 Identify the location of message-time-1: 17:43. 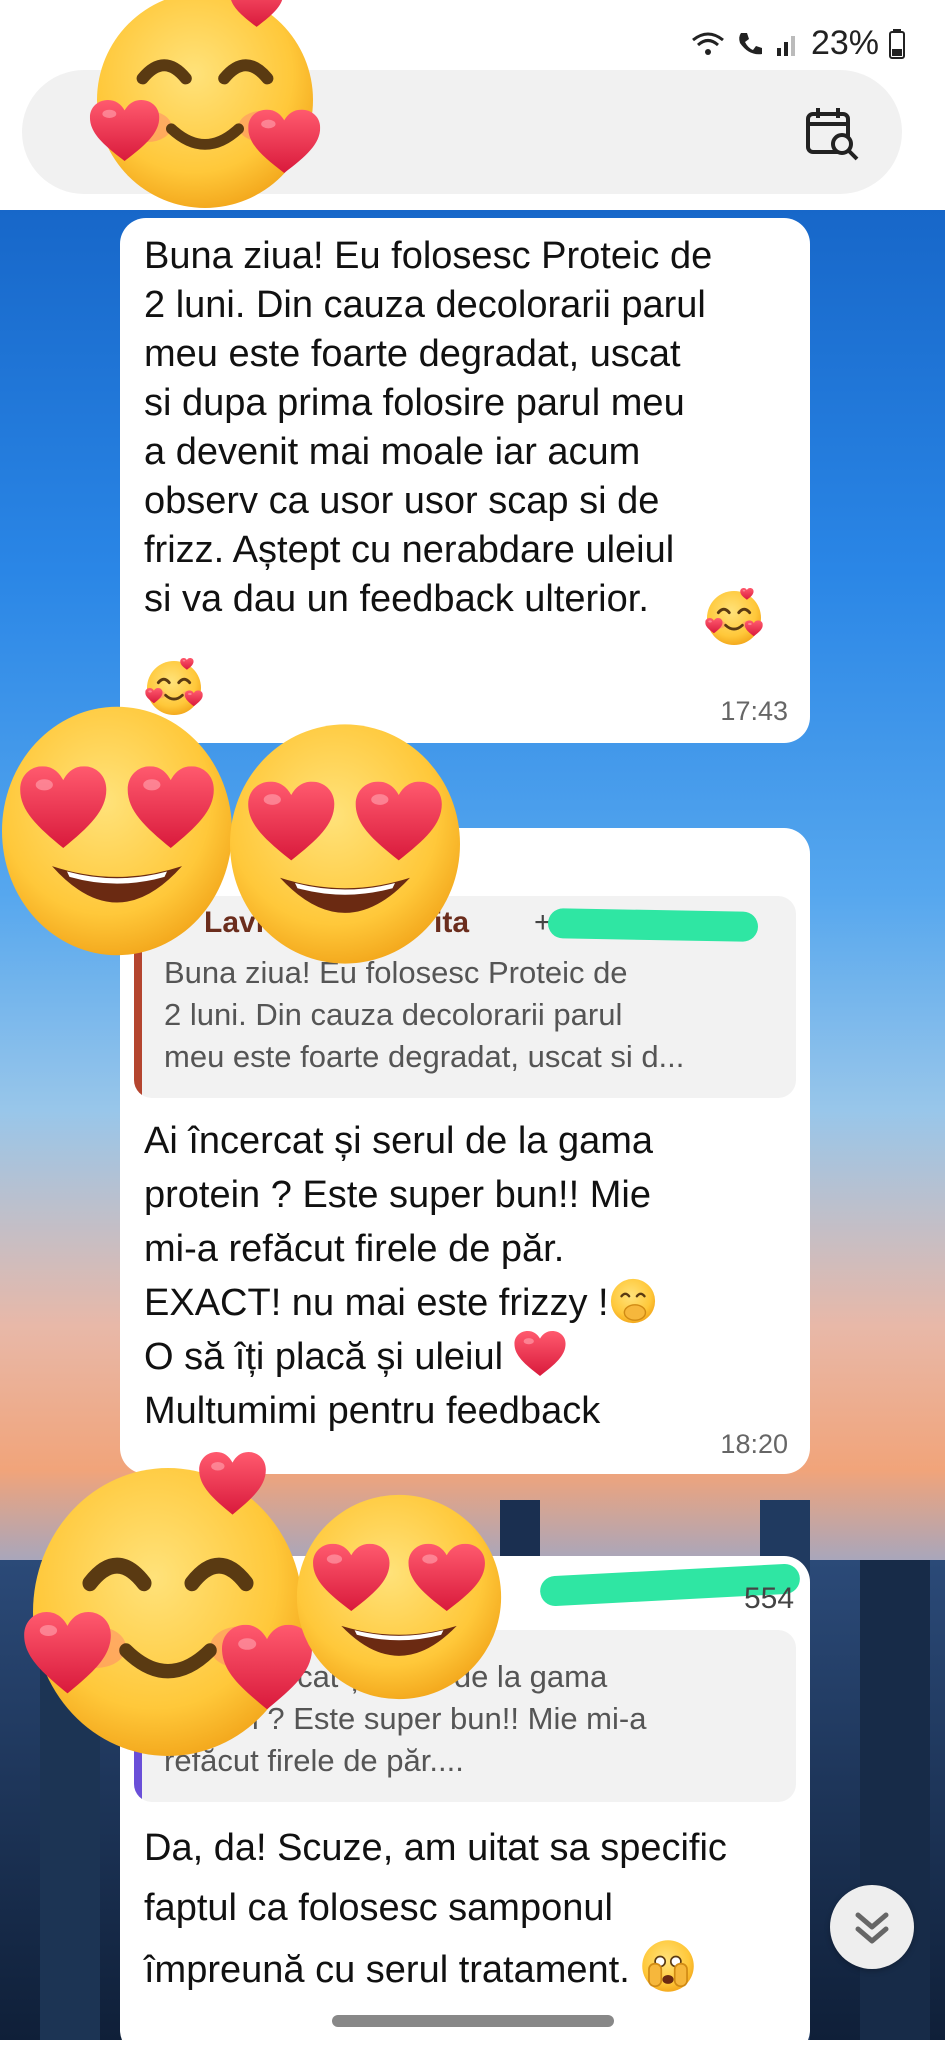
(754, 711).